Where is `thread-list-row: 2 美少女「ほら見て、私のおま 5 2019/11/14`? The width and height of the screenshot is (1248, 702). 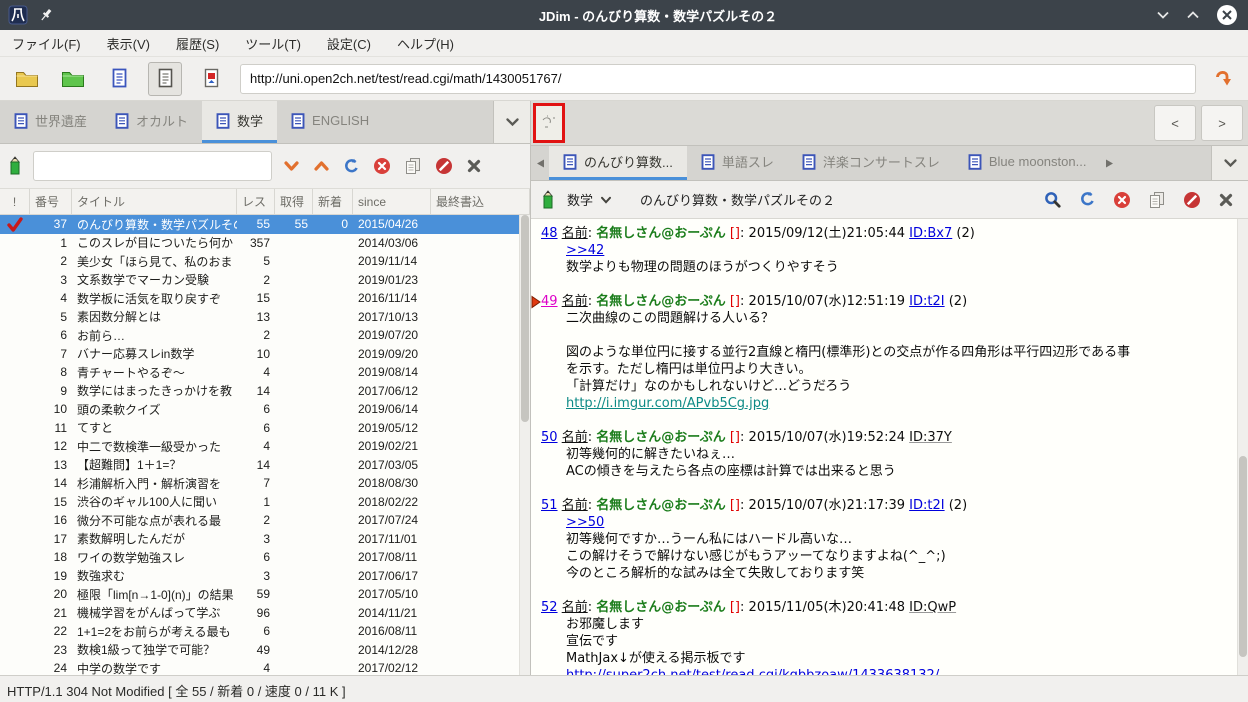 thread-list-row: 2 美少女「ほら見て、私のおま 5 2019/11/14 is located at coordinates (259, 261).